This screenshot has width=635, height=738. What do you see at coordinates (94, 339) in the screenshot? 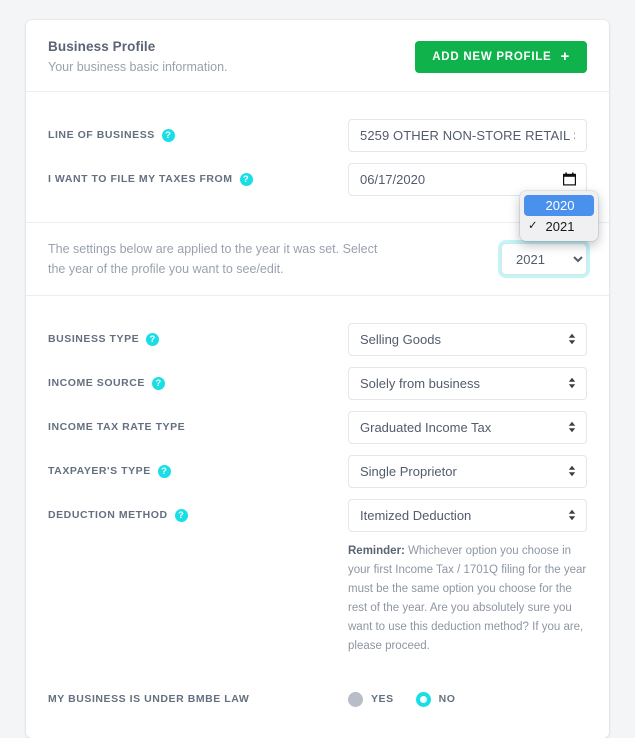
I see `business-type-label-text: BUSINESS TYPE` at bounding box center [94, 339].